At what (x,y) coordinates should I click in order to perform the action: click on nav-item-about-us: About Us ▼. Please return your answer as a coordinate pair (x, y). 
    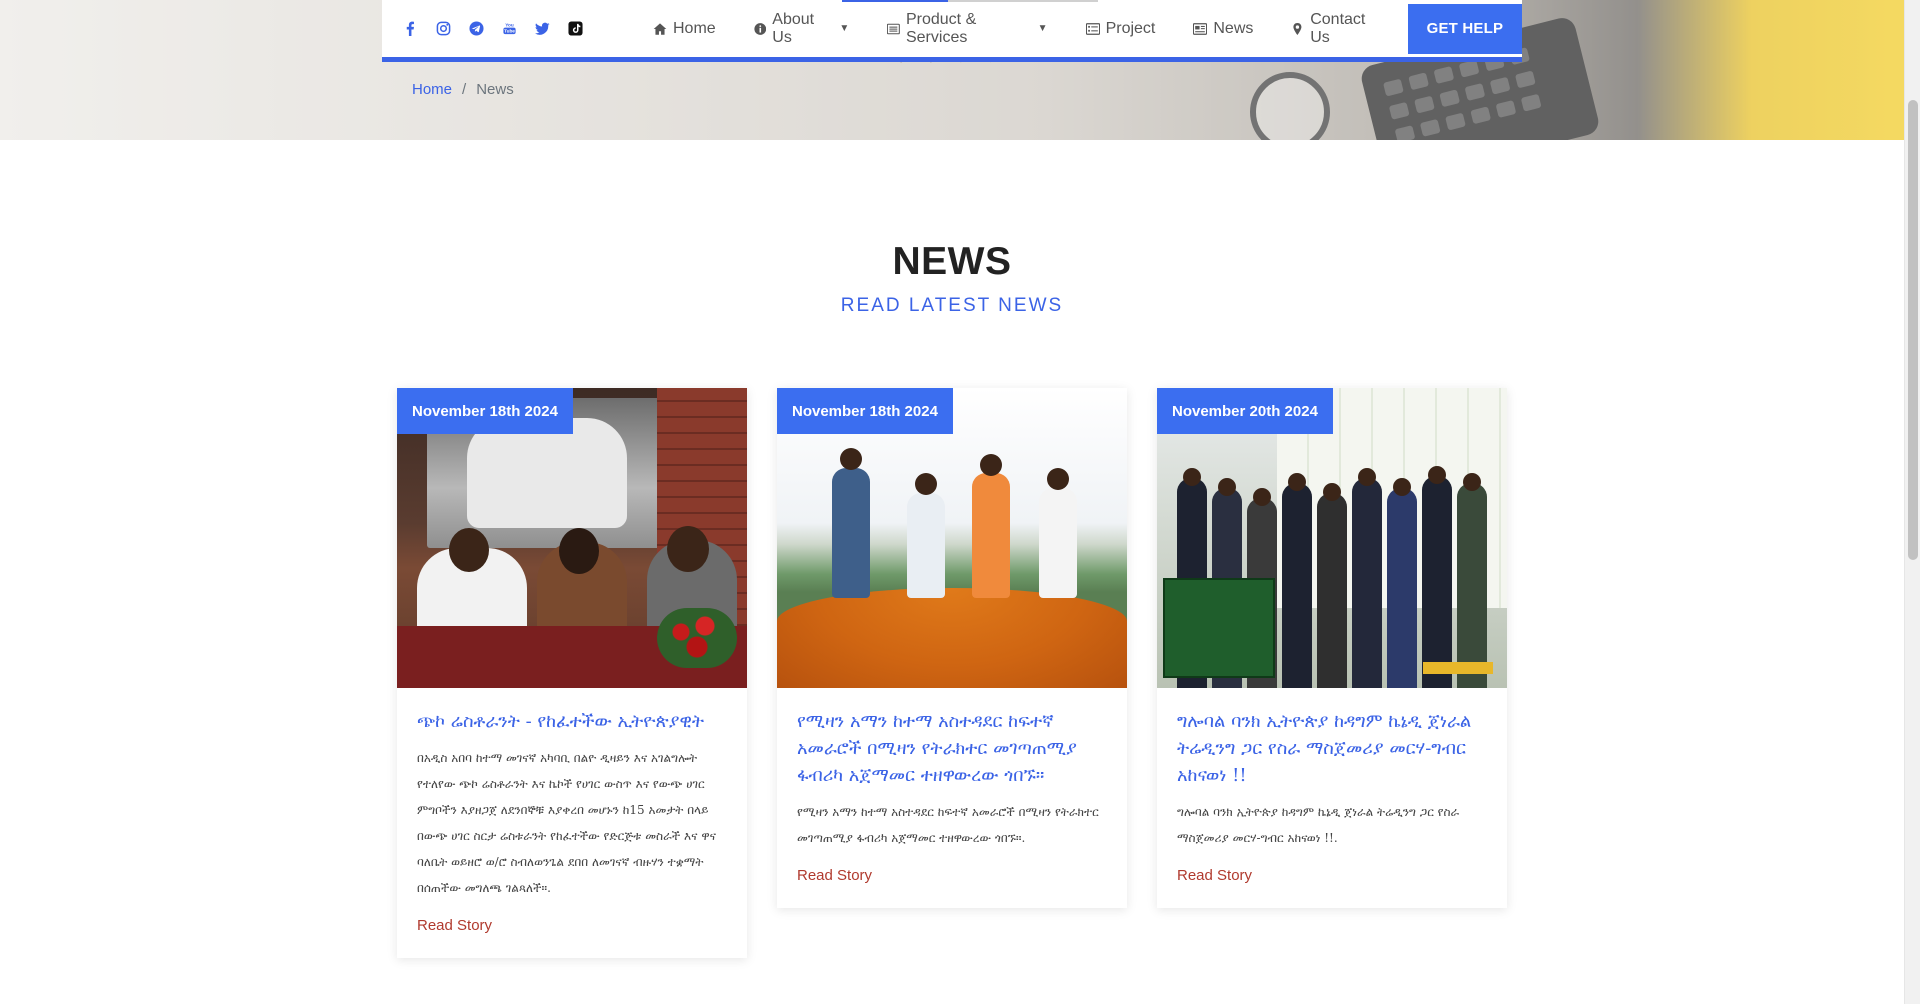
    Looking at the image, I should click on (802, 30).